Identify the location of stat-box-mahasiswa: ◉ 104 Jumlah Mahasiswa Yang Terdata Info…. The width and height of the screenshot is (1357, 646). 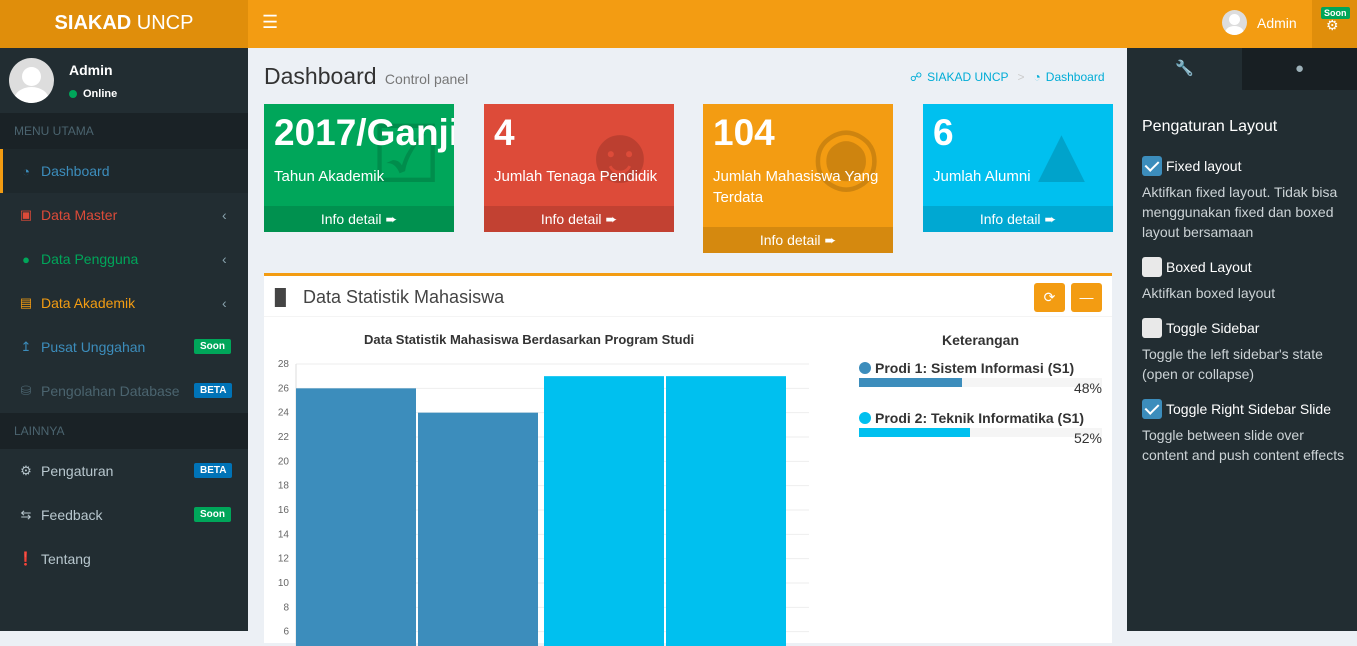
(798, 178).